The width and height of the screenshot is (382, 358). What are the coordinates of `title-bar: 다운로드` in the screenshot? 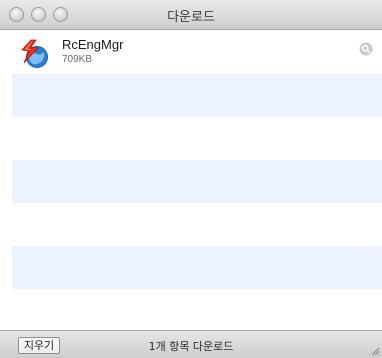 It's located at (191, 15).